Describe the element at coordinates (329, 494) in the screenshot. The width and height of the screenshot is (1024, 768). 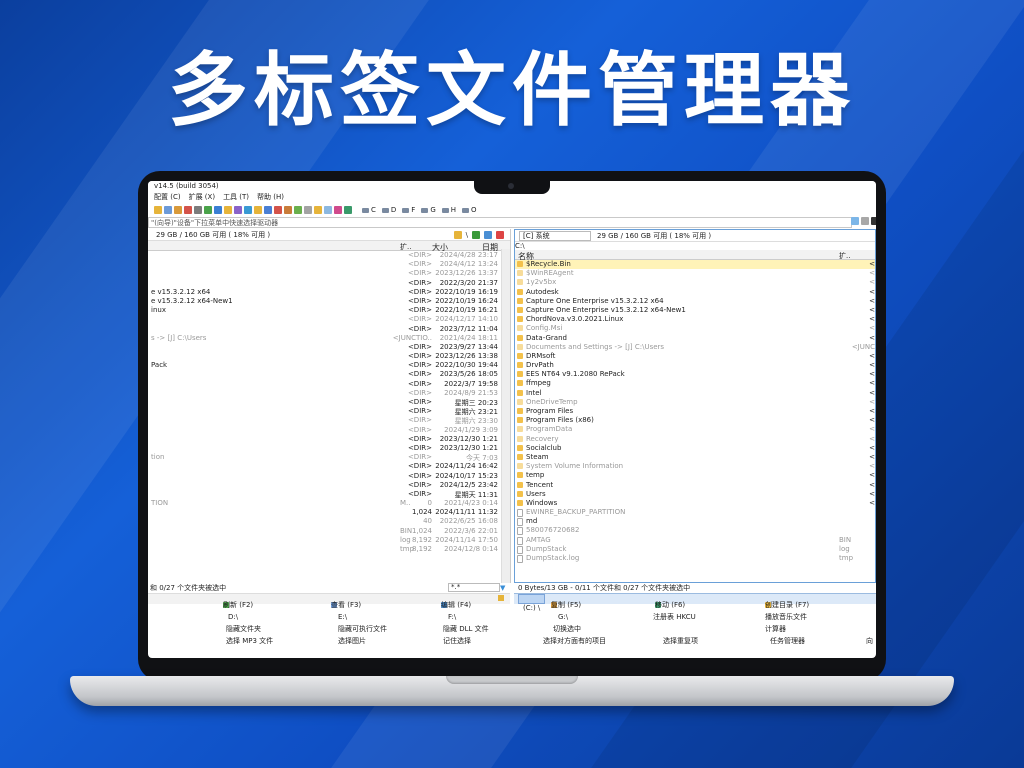
I see `table-row: <DIR> 星期天 11:31` at that location.